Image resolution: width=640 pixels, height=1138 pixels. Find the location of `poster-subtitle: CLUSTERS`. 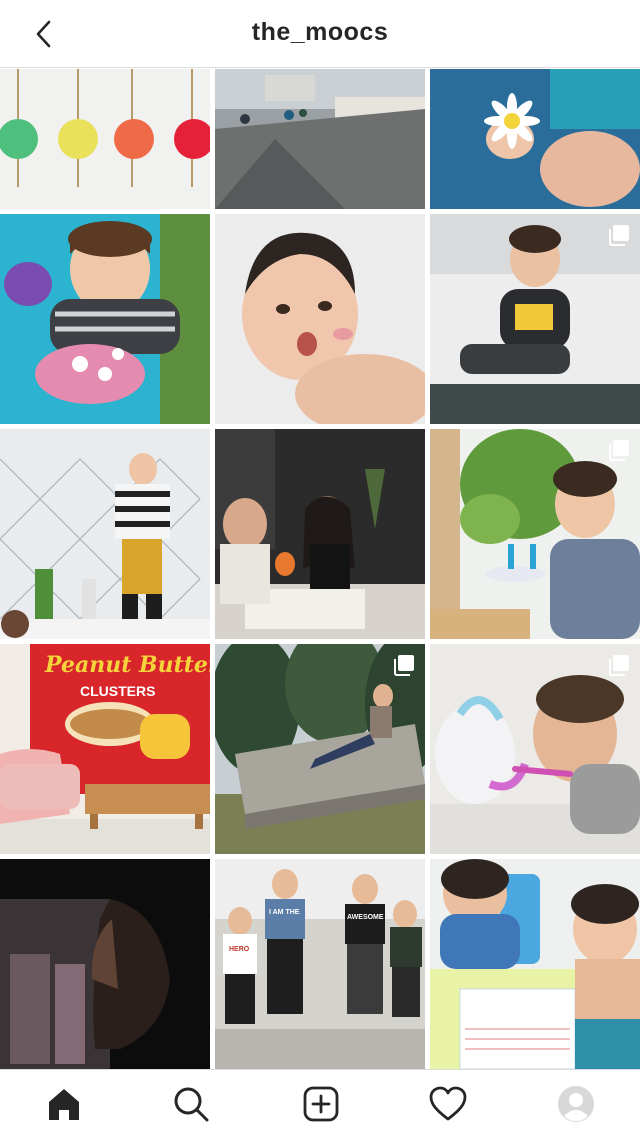

poster-subtitle: CLUSTERS is located at coordinates (117, 691).